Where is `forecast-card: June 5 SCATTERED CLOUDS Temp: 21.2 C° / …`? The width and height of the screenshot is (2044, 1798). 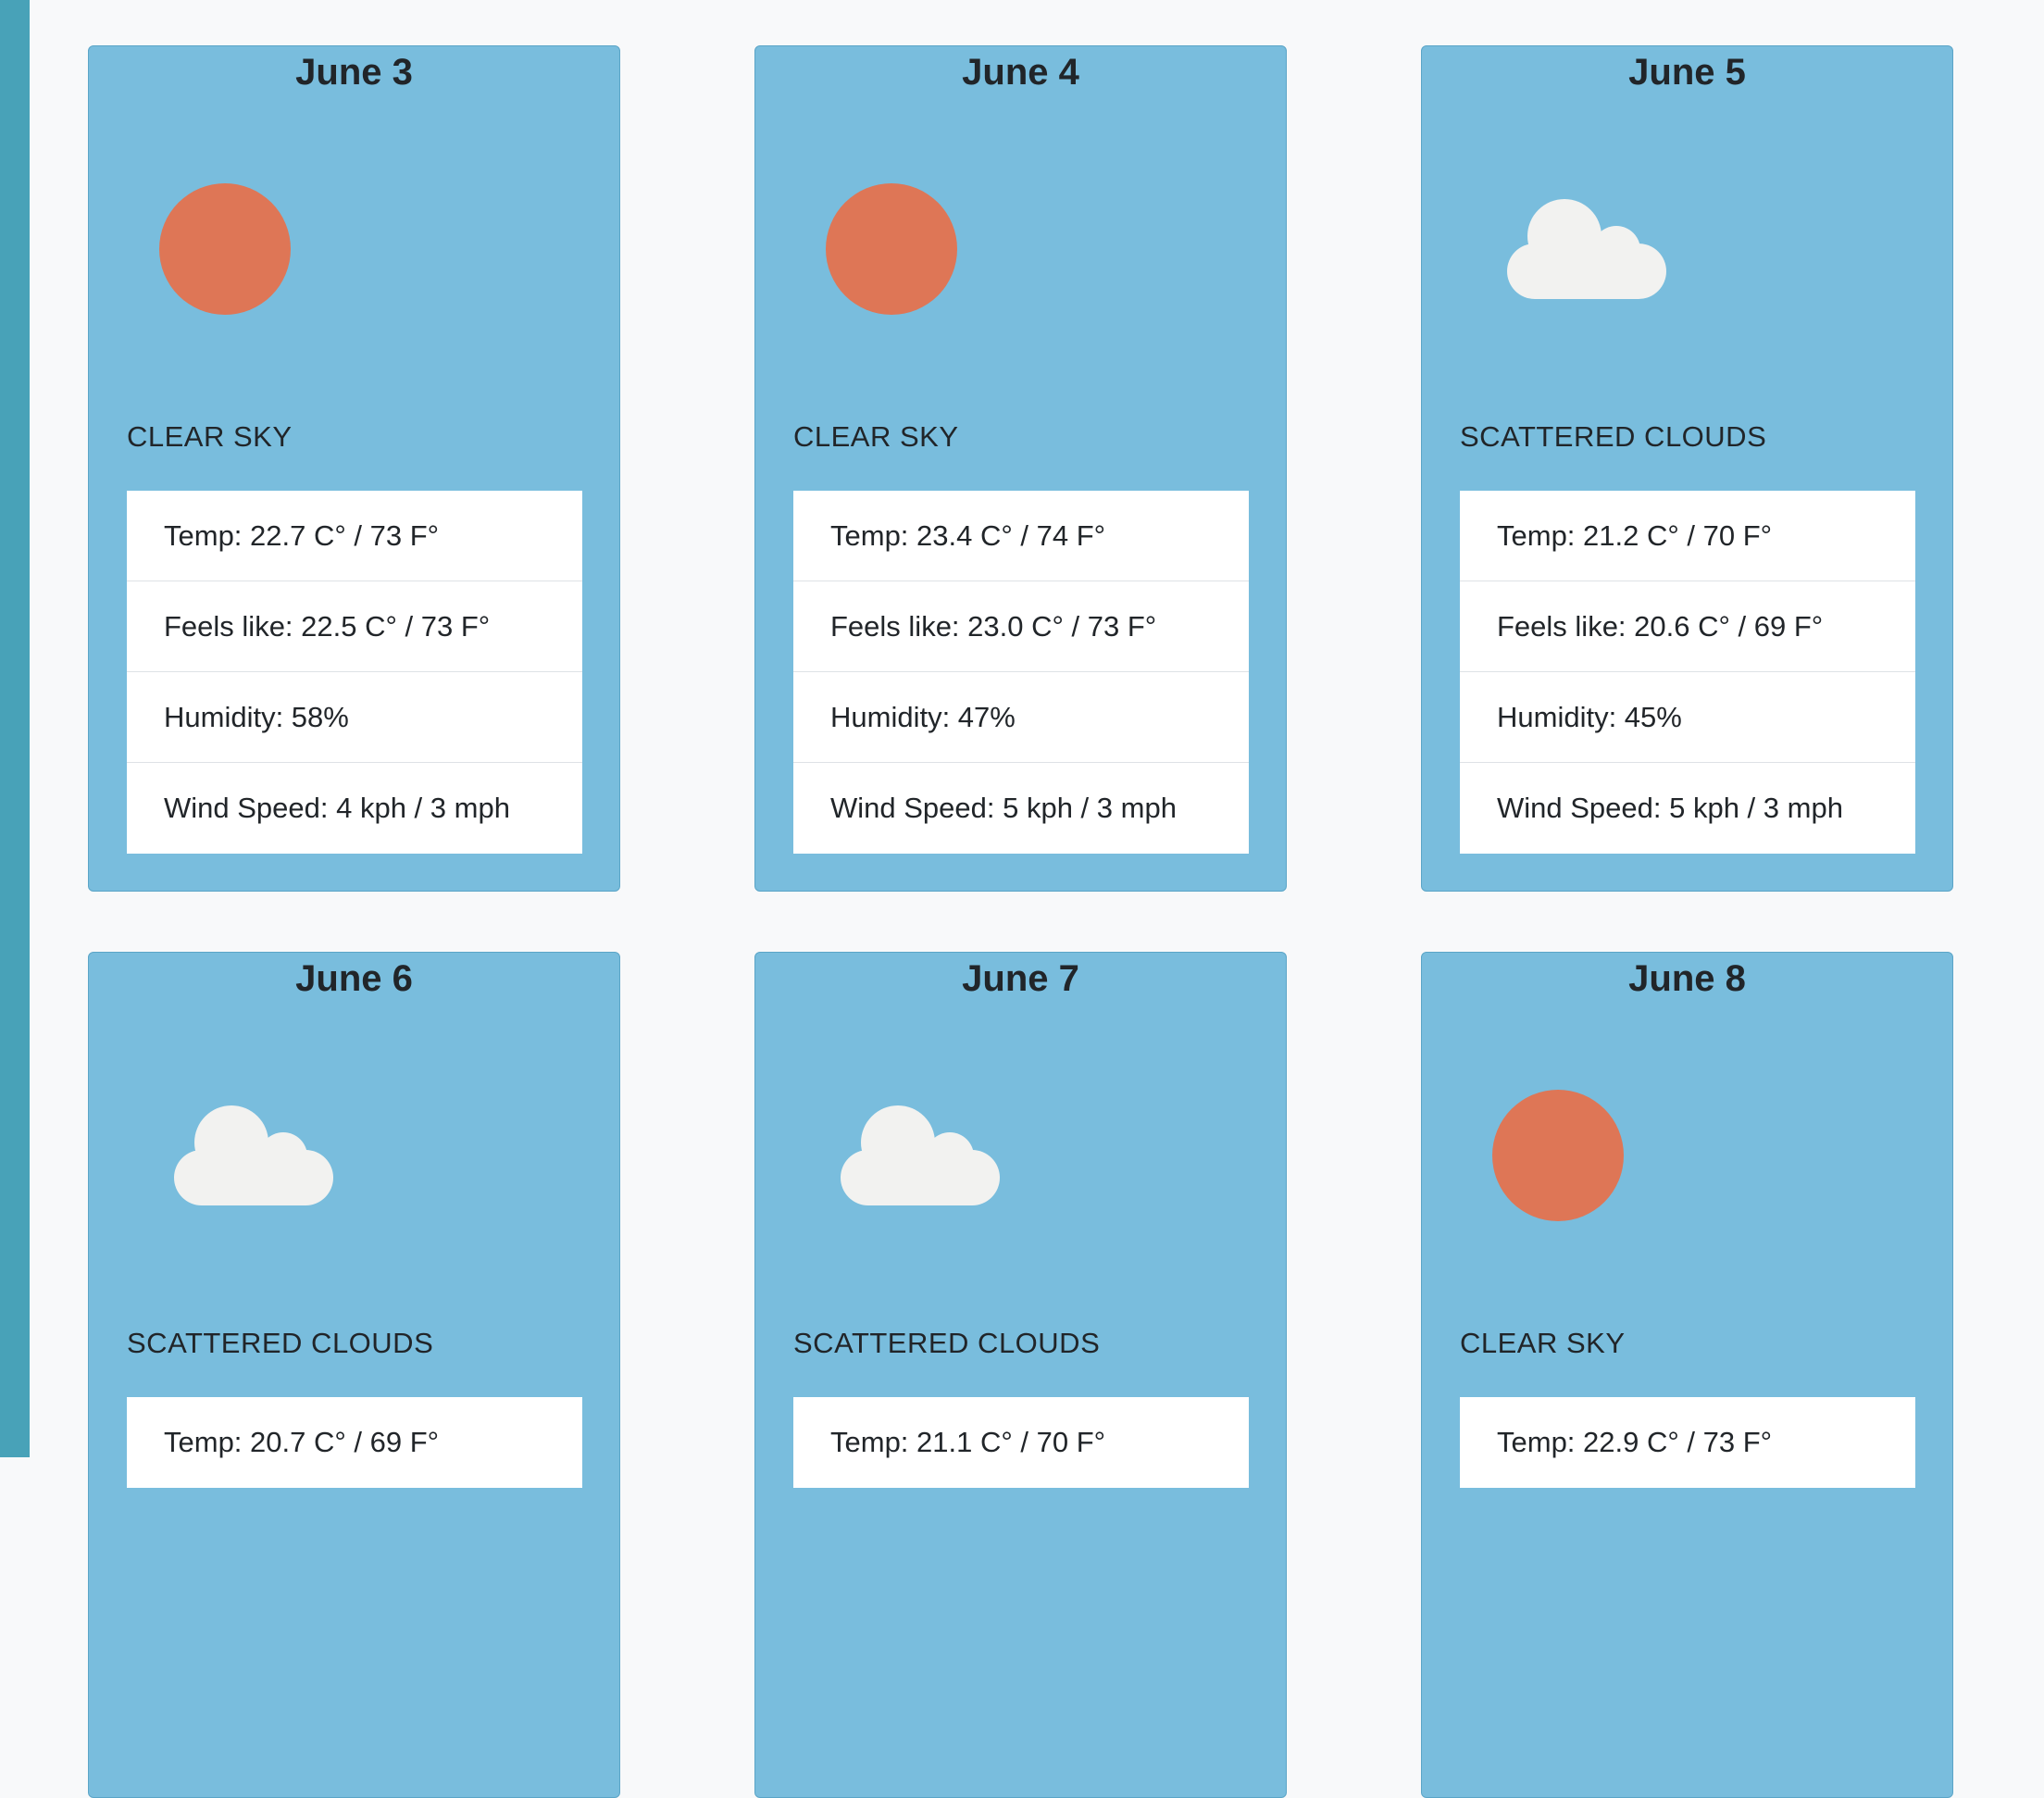
forecast-card: June 5 SCATTERED CLOUDS Temp: 21.2 C° / … is located at coordinates (1687, 468).